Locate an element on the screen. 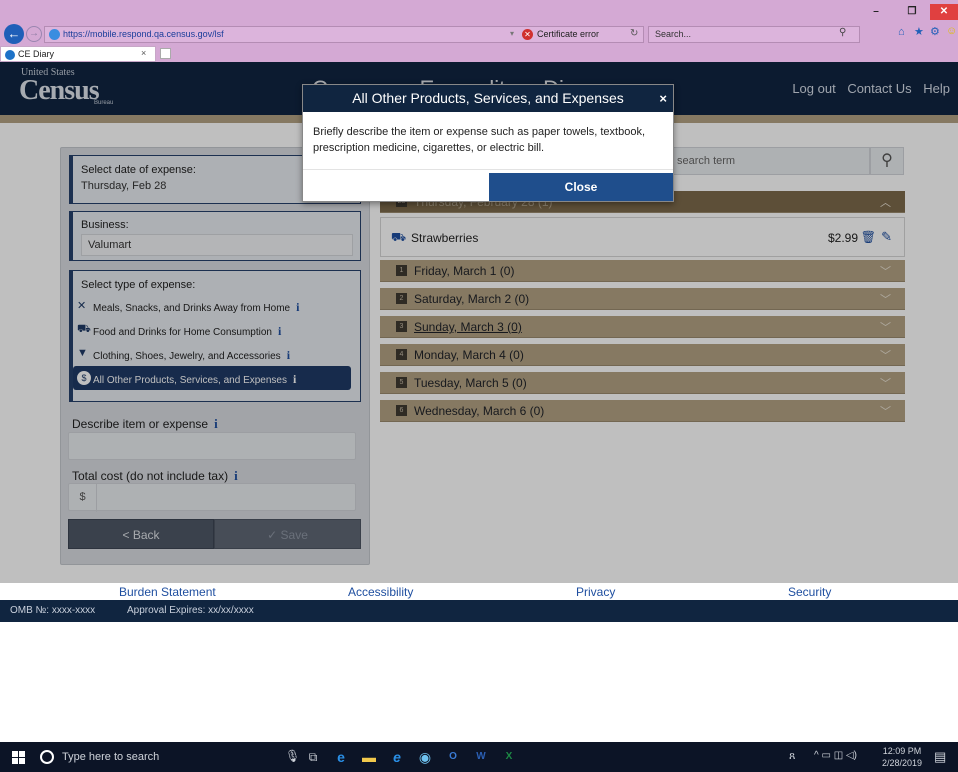 The width and height of the screenshot is (958, 772). omb-number: OMB №: xxxx-xxxx is located at coordinates (53, 610).